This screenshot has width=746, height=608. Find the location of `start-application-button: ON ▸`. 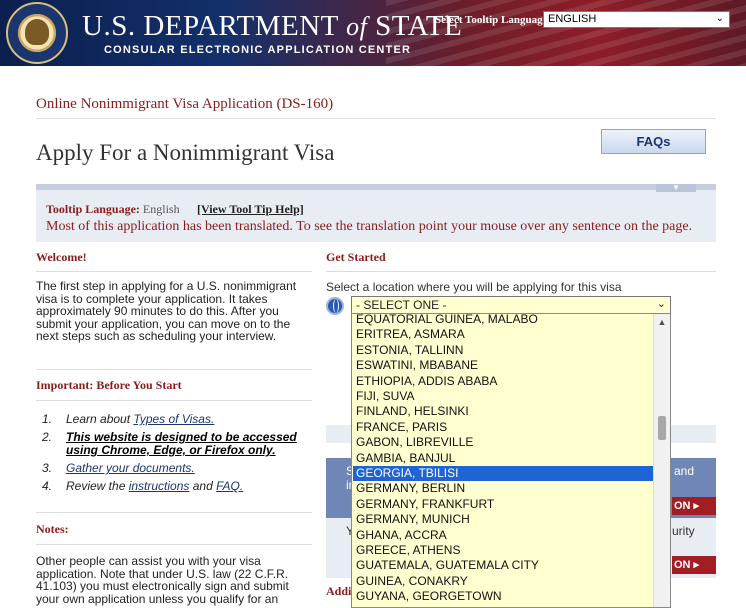

start-application-button: ON ▸ is located at coordinates (694, 506).